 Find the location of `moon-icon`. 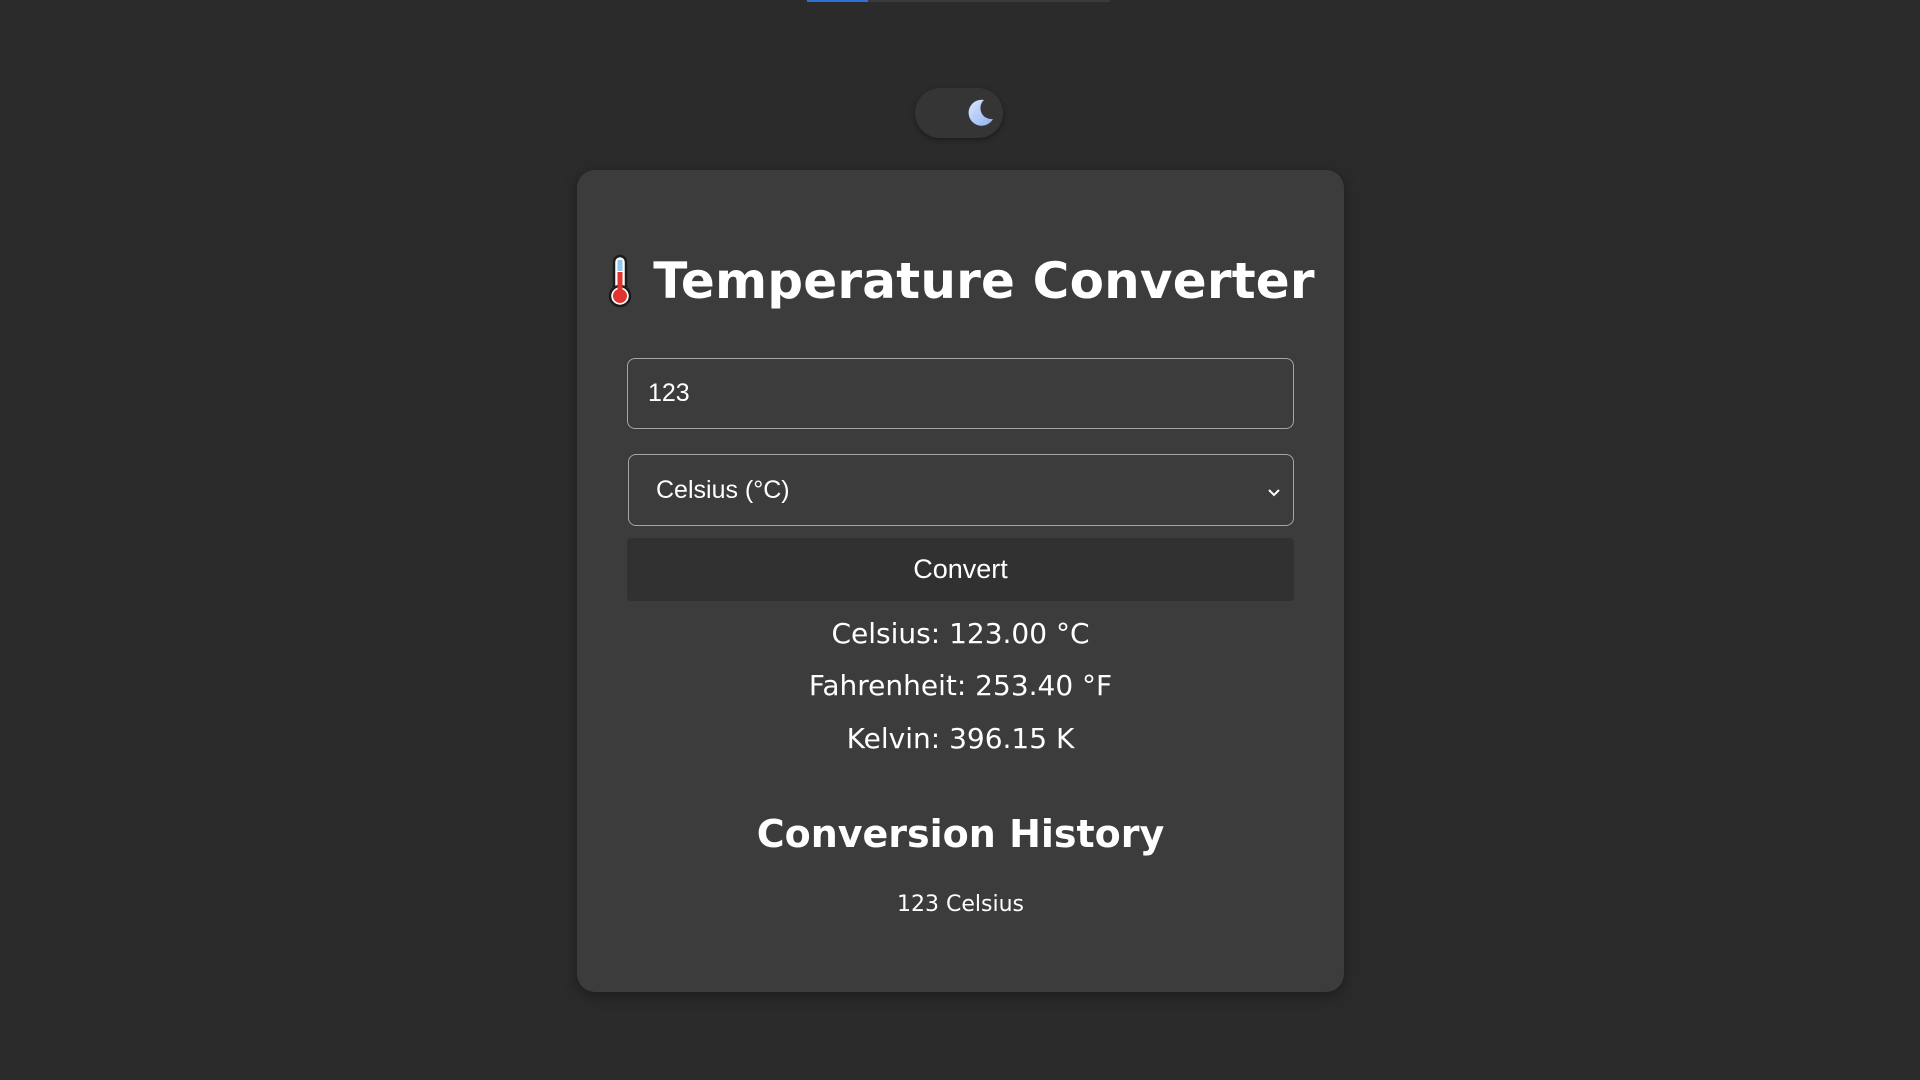

moon-icon is located at coordinates (980, 113).